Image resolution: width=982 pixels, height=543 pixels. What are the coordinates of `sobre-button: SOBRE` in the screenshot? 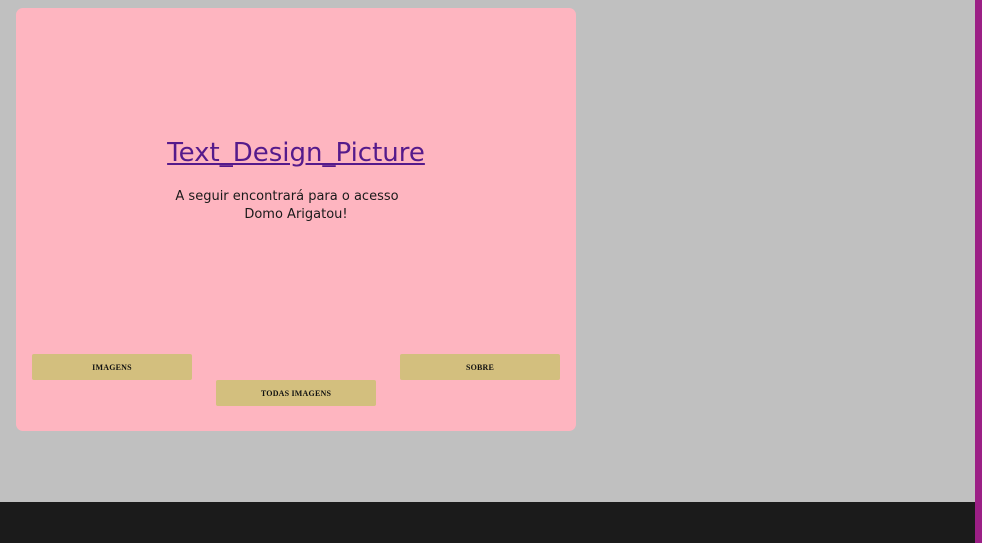 It's located at (480, 367).